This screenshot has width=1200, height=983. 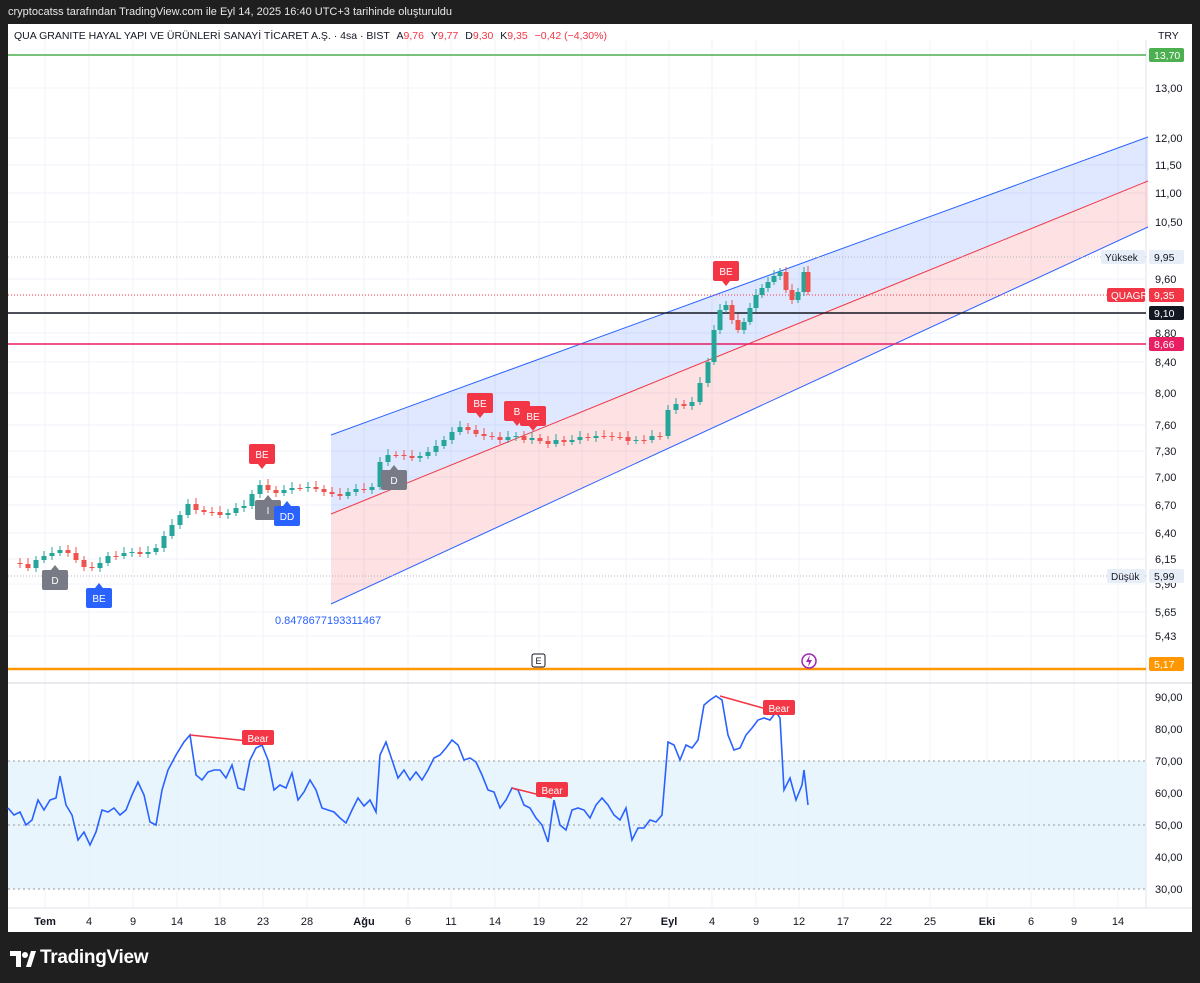 What do you see at coordinates (570, 36) in the screenshot?
I see `change-value: −0,42 (−4,30%)` at bounding box center [570, 36].